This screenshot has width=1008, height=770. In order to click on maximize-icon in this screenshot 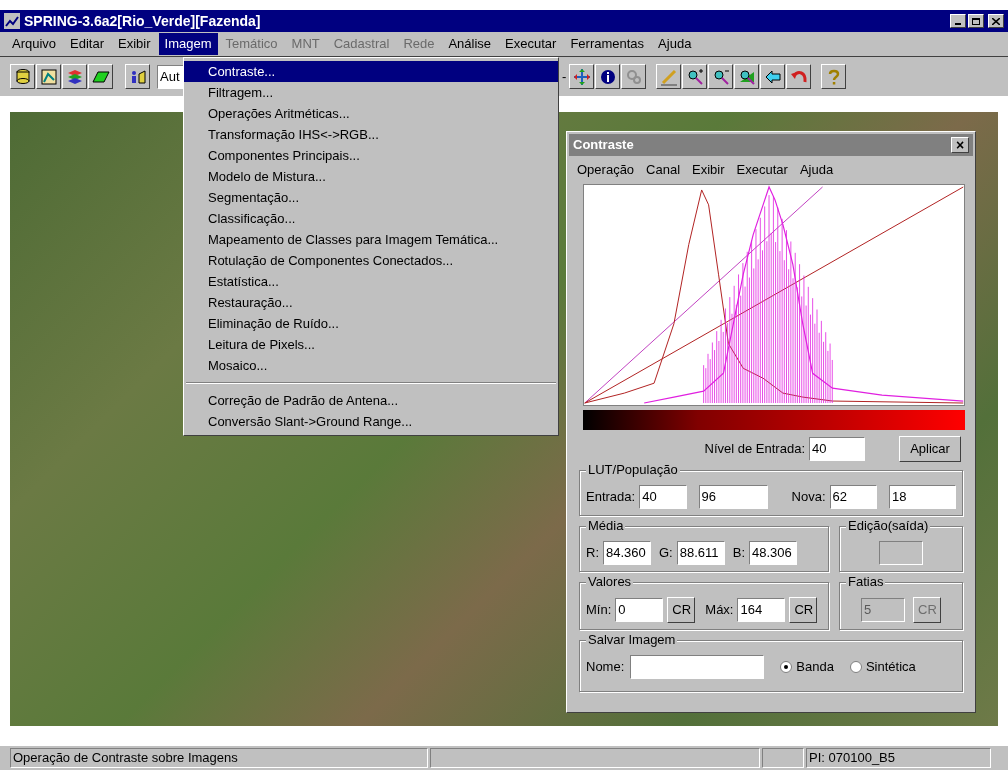, I will do `click(976, 21)`.